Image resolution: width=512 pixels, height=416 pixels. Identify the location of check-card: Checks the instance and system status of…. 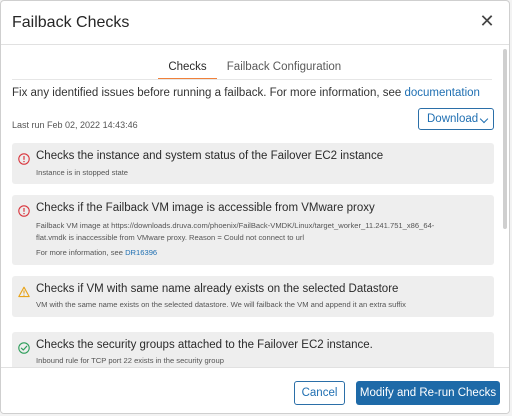
(253, 163).